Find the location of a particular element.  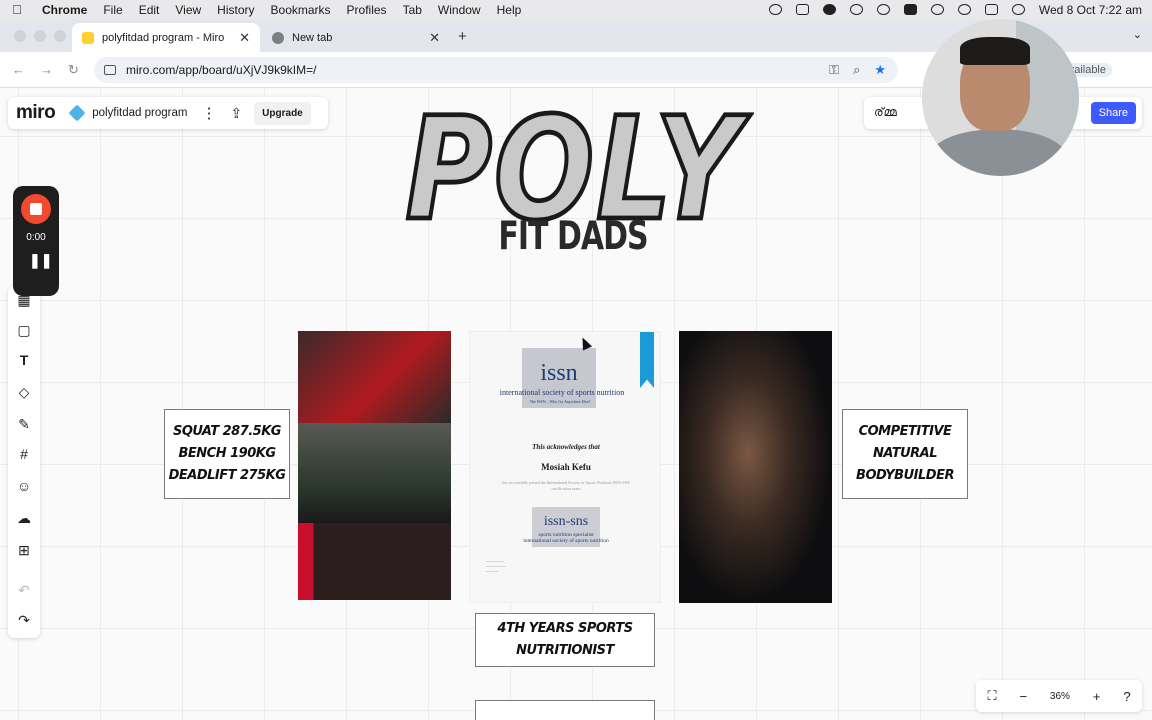

pen-icon: ✎ is located at coordinates (24, 424).